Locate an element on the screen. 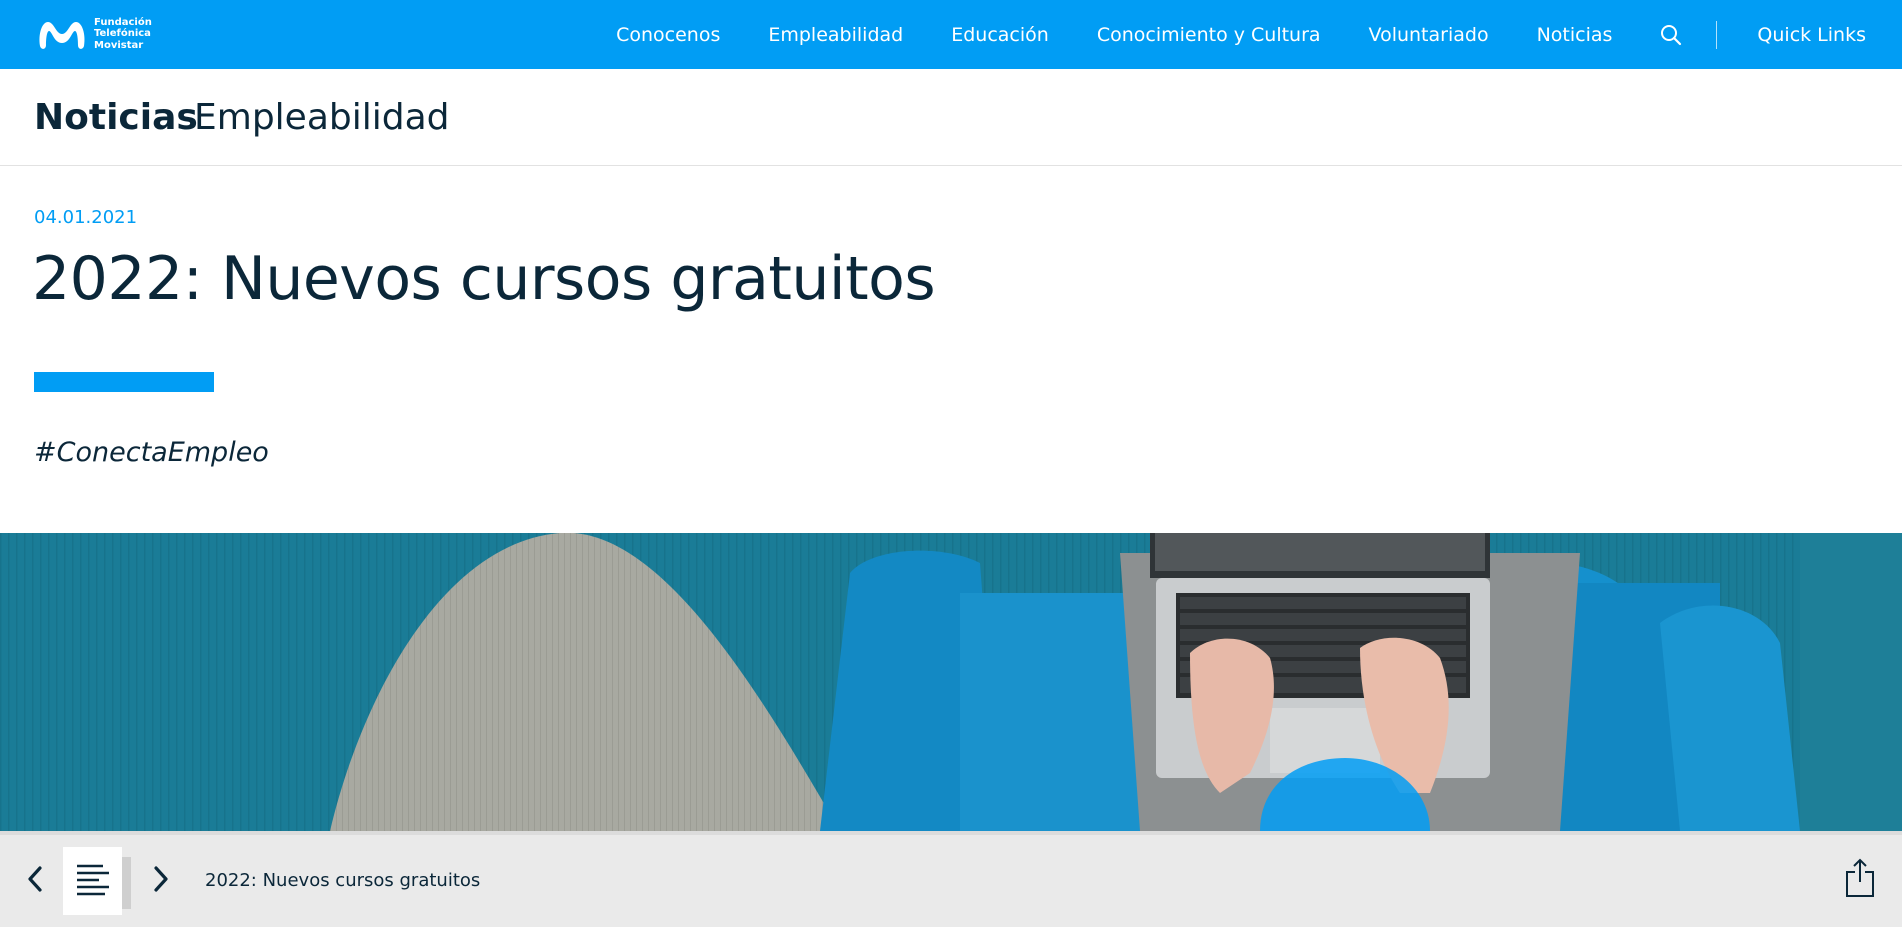  site-logo: Fundación Telefónica Movistar is located at coordinates (94, 34).